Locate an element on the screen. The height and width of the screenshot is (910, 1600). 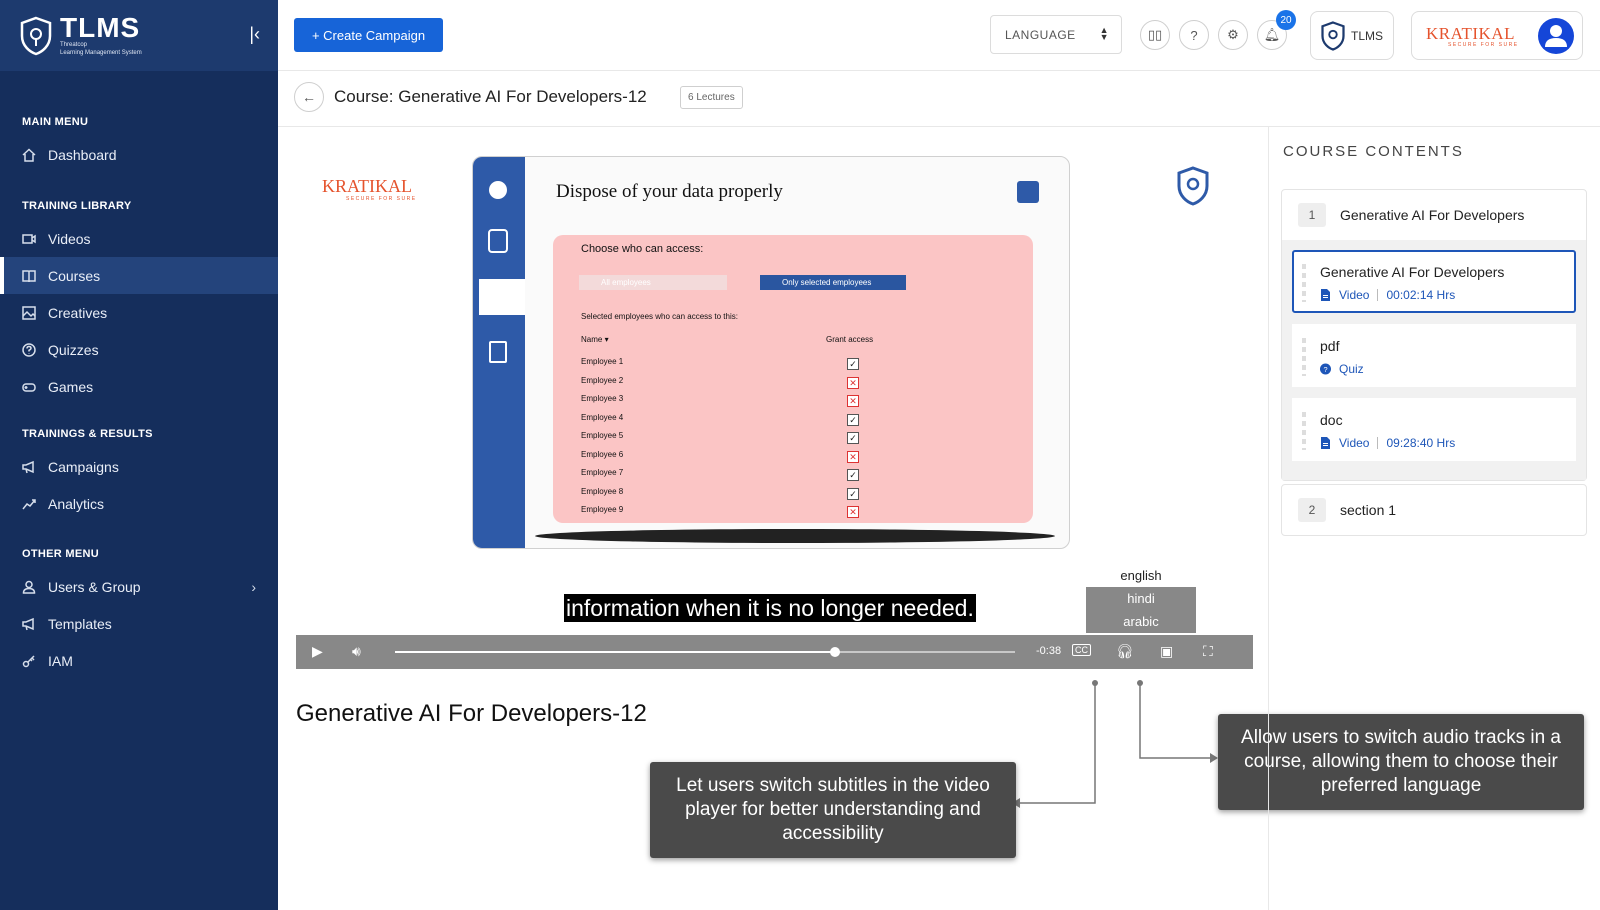
slide-dot-icon is located at coordinates (498, 190).